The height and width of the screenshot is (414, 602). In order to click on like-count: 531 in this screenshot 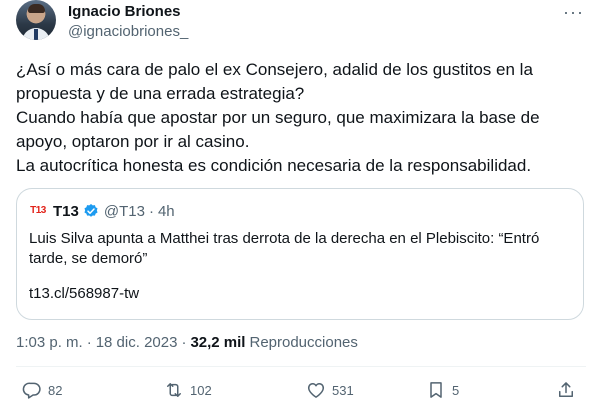, I will do `click(343, 390)`.